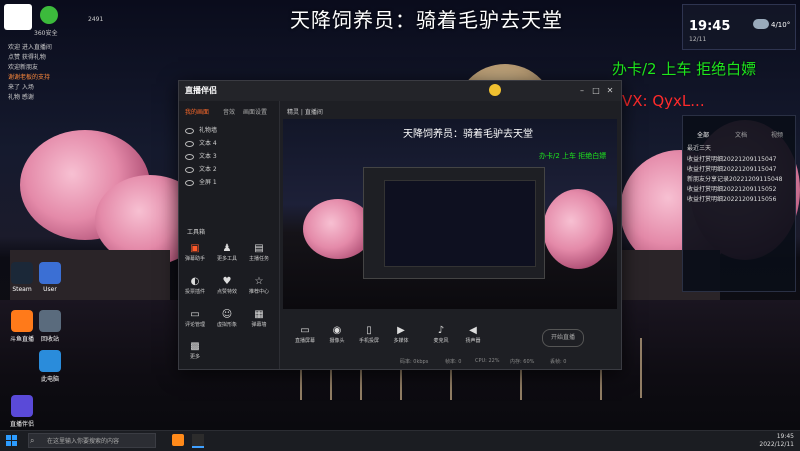 This screenshot has height=451, width=800. I want to click on speaker-icon: ◀, so click(473, 330).